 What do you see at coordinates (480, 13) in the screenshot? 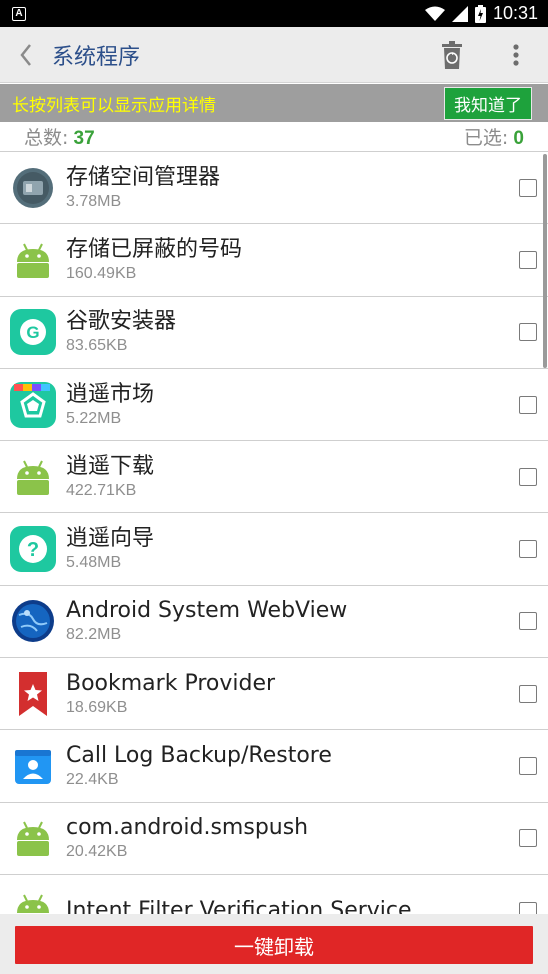
I see `battery-icon` at bounding box center [480, 13].